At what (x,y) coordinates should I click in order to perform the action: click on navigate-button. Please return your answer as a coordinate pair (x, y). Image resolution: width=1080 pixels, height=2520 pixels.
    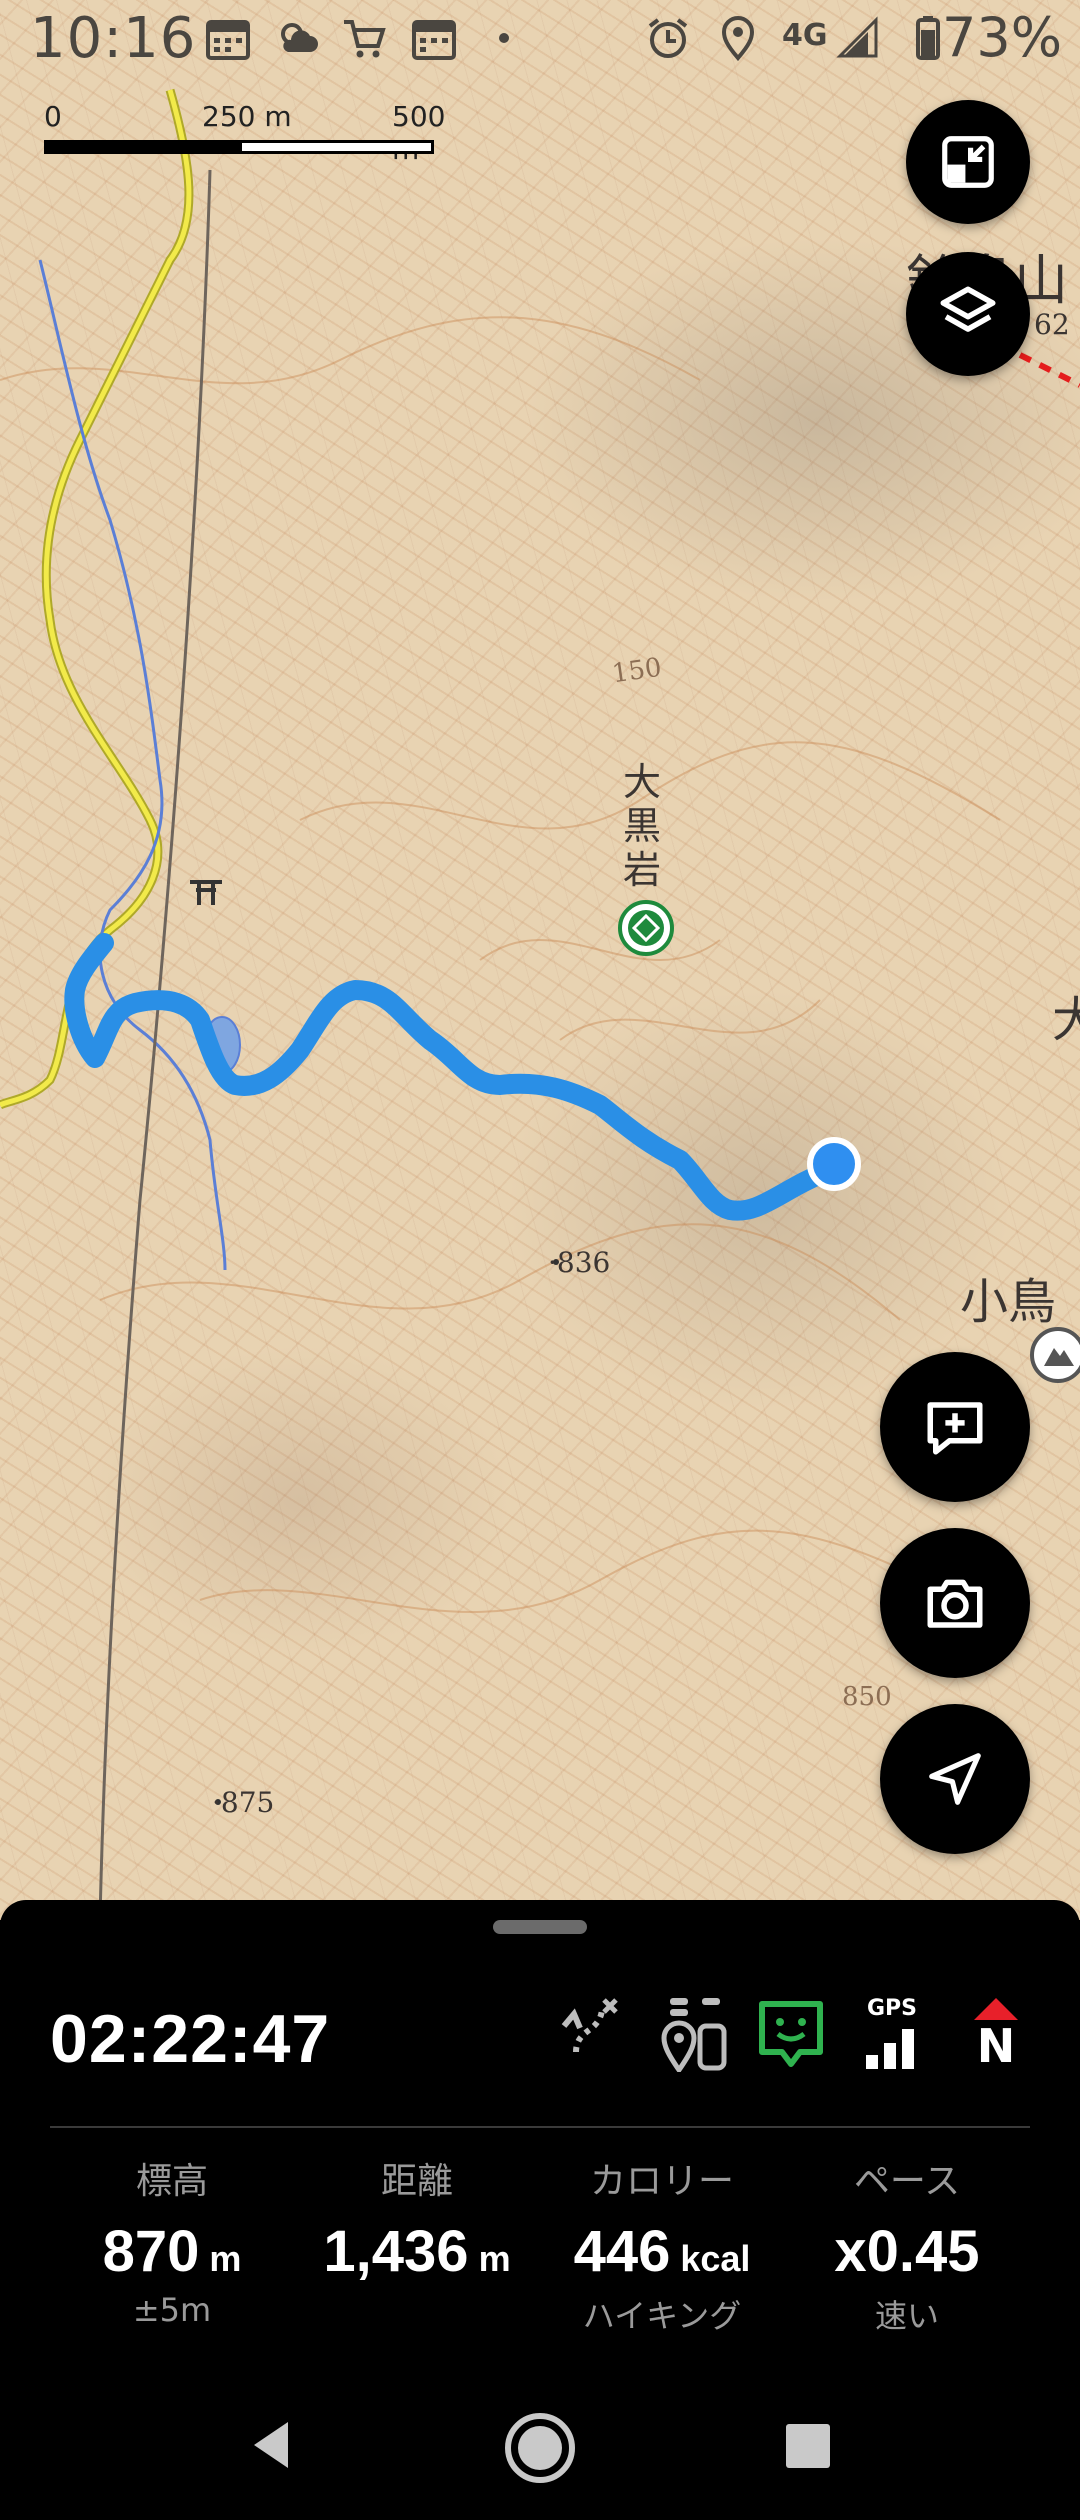
    Looking at the image, I should click on (955, 1779).